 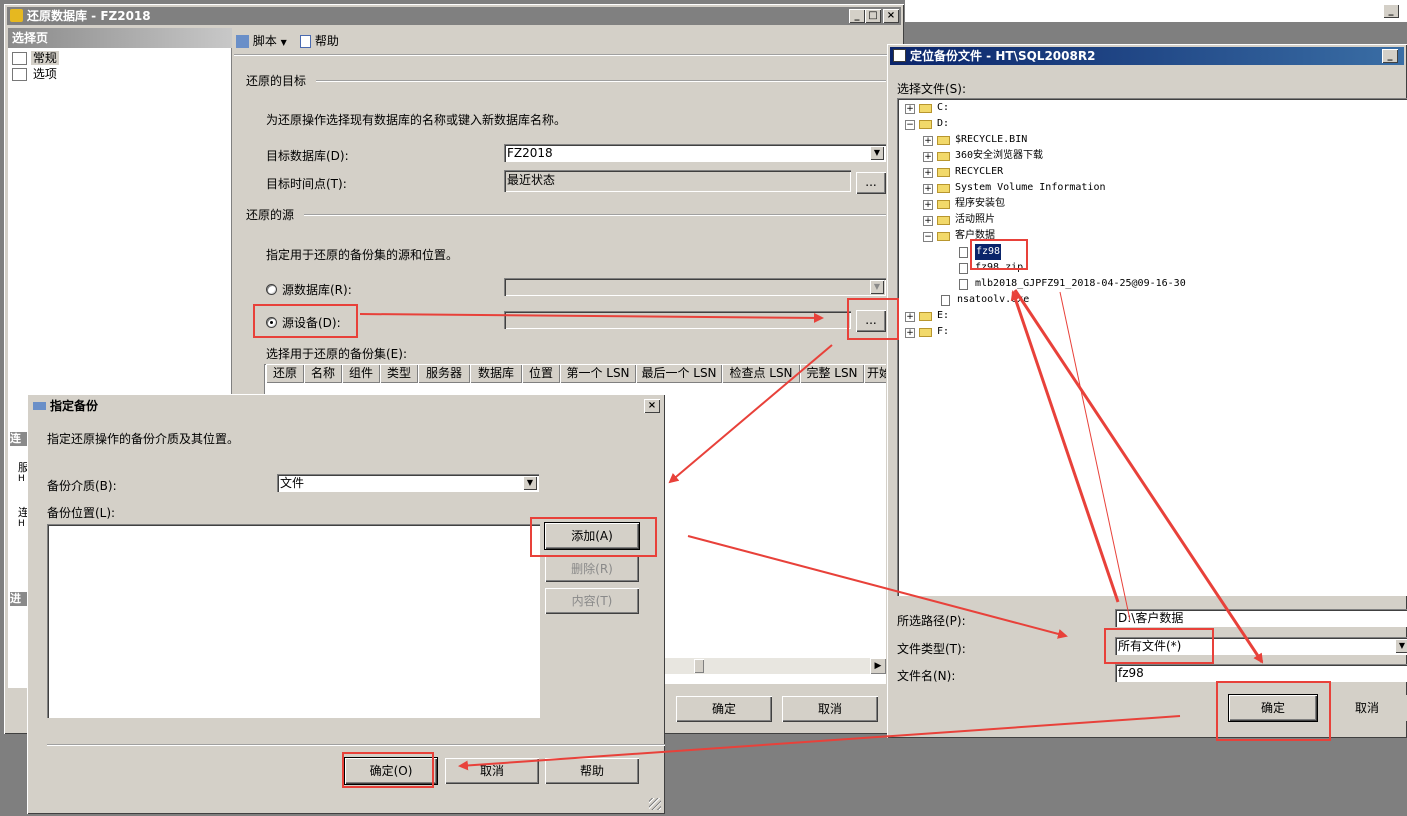 I want to click on arrow-locate-ok-to-specify-ok, so click(x=819, y=743).